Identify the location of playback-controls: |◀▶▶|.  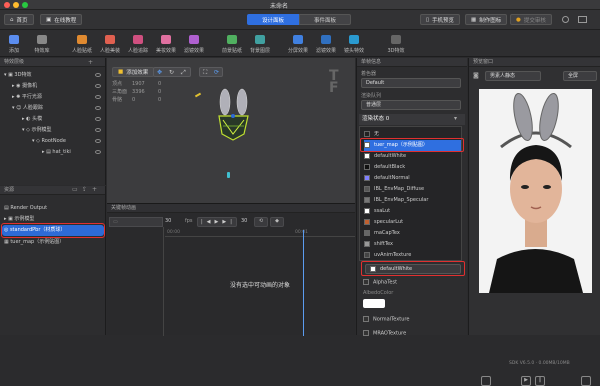
(217, 222).